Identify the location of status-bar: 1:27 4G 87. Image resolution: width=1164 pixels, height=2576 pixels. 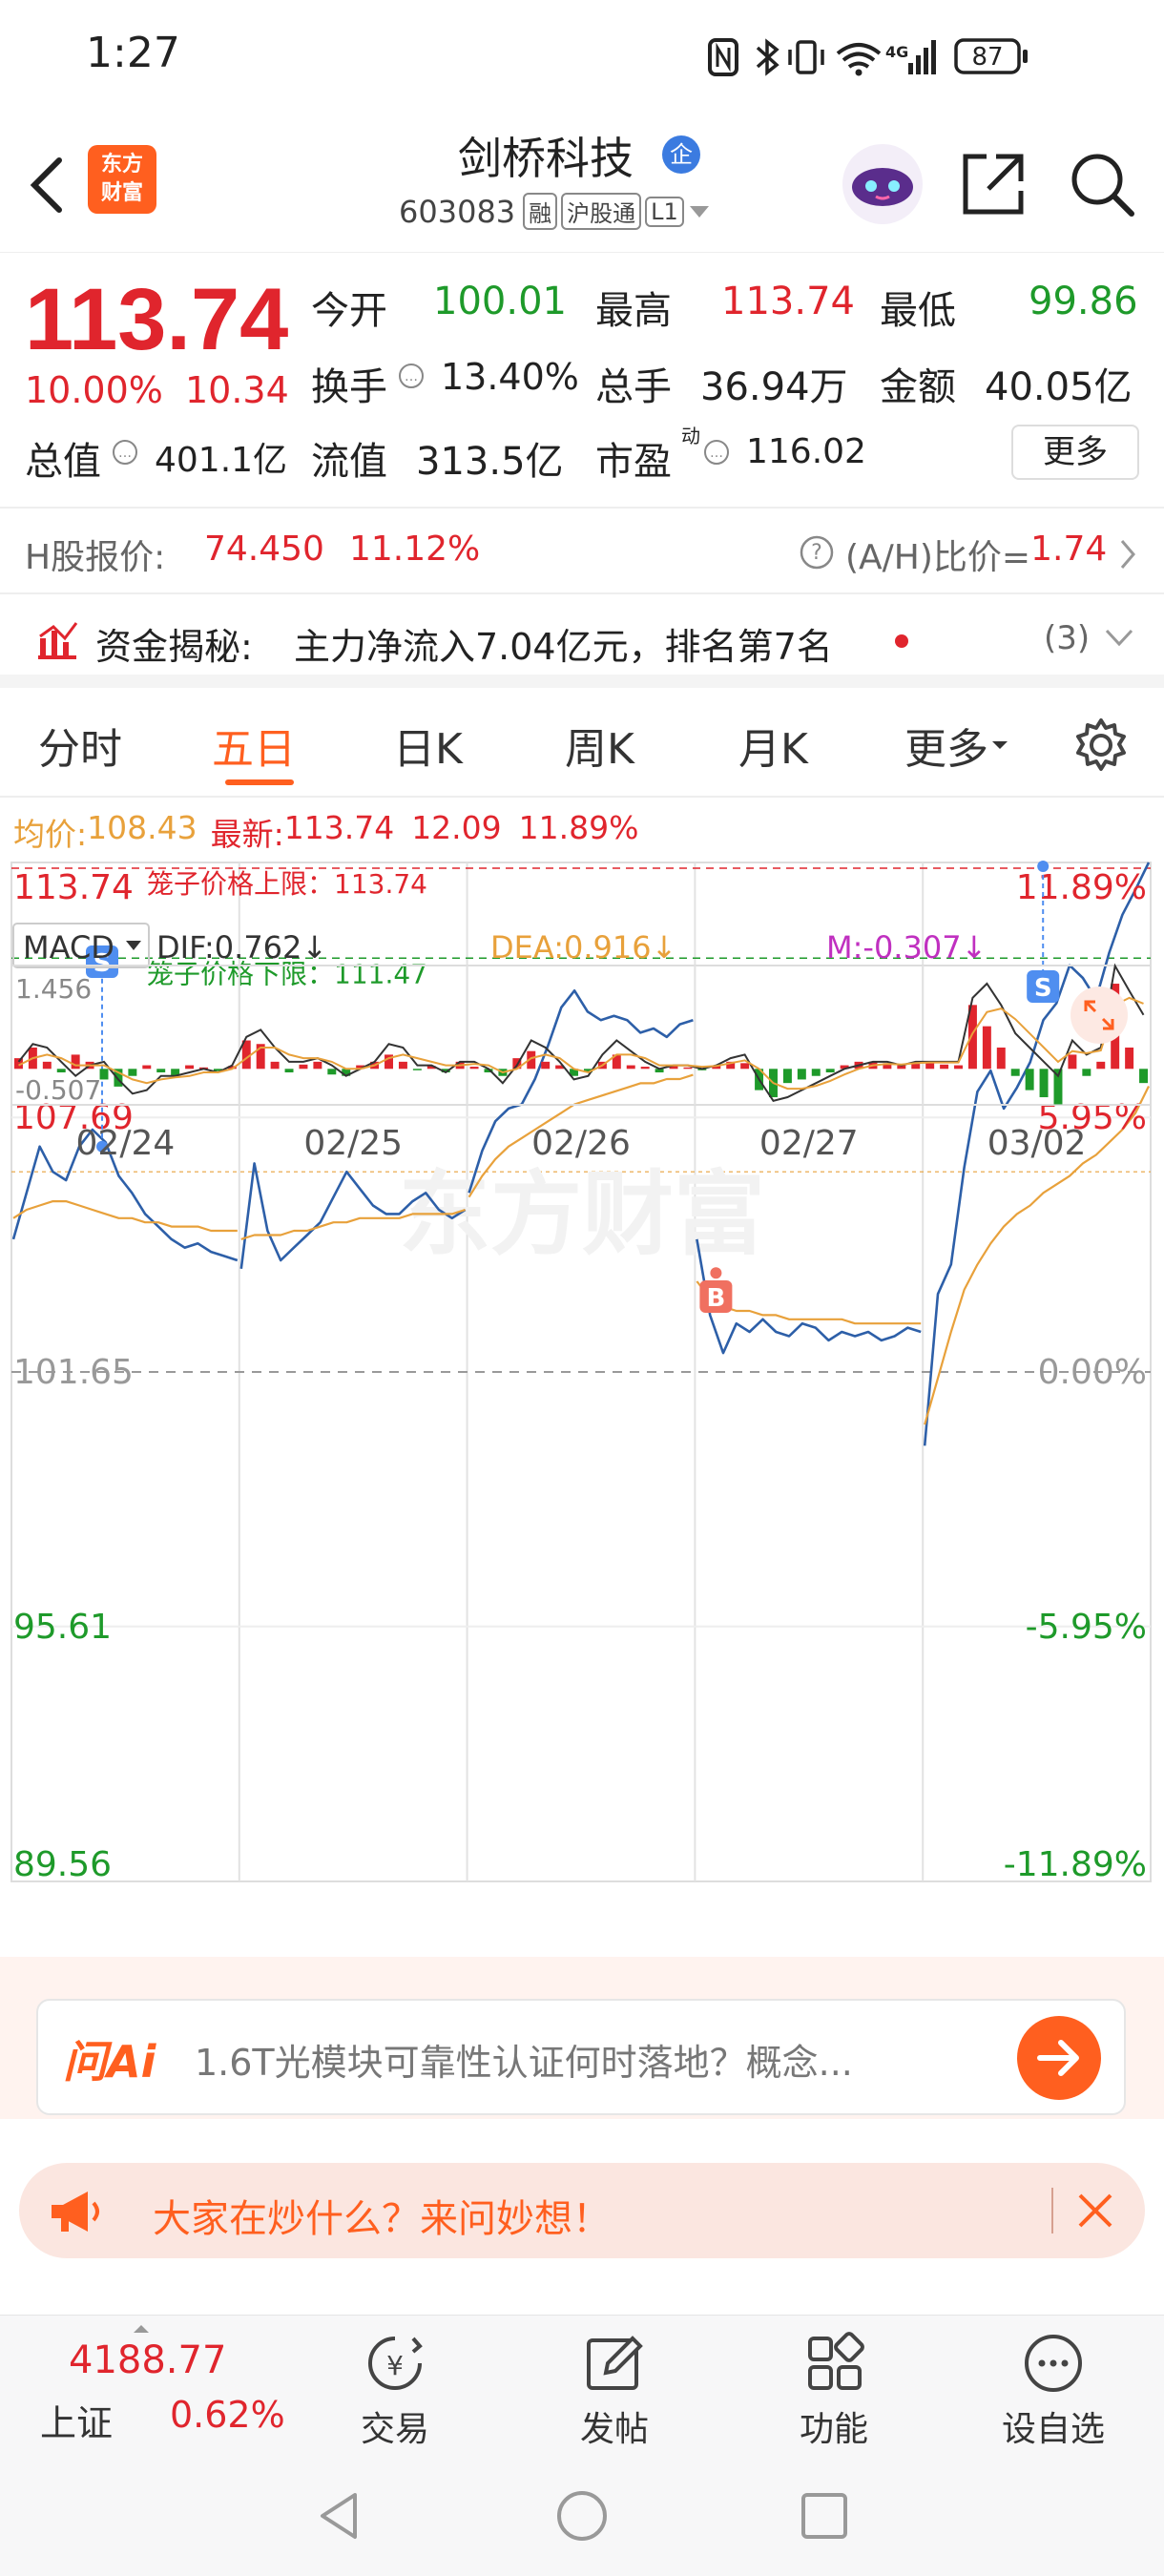
(582, 57).